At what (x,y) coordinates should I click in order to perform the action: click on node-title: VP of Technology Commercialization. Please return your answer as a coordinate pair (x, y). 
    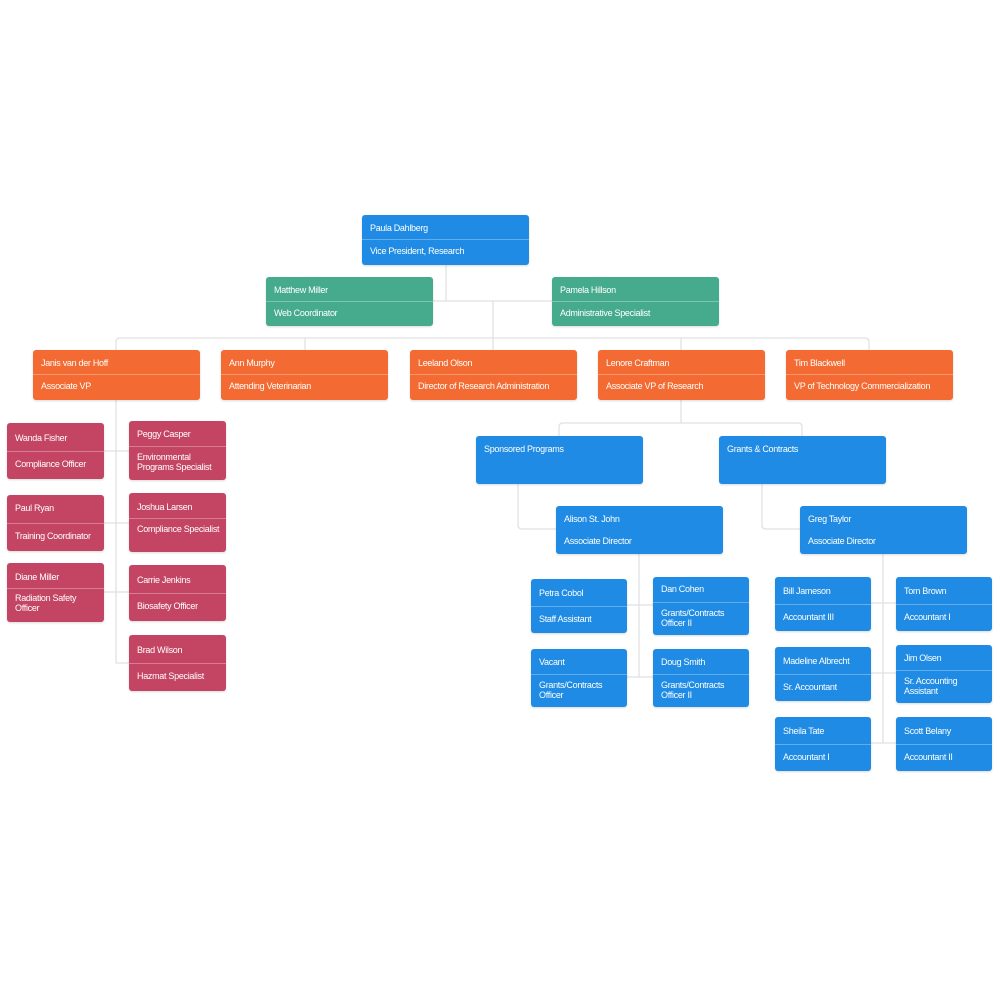
    Looking at the image, I should click on (862, 386).